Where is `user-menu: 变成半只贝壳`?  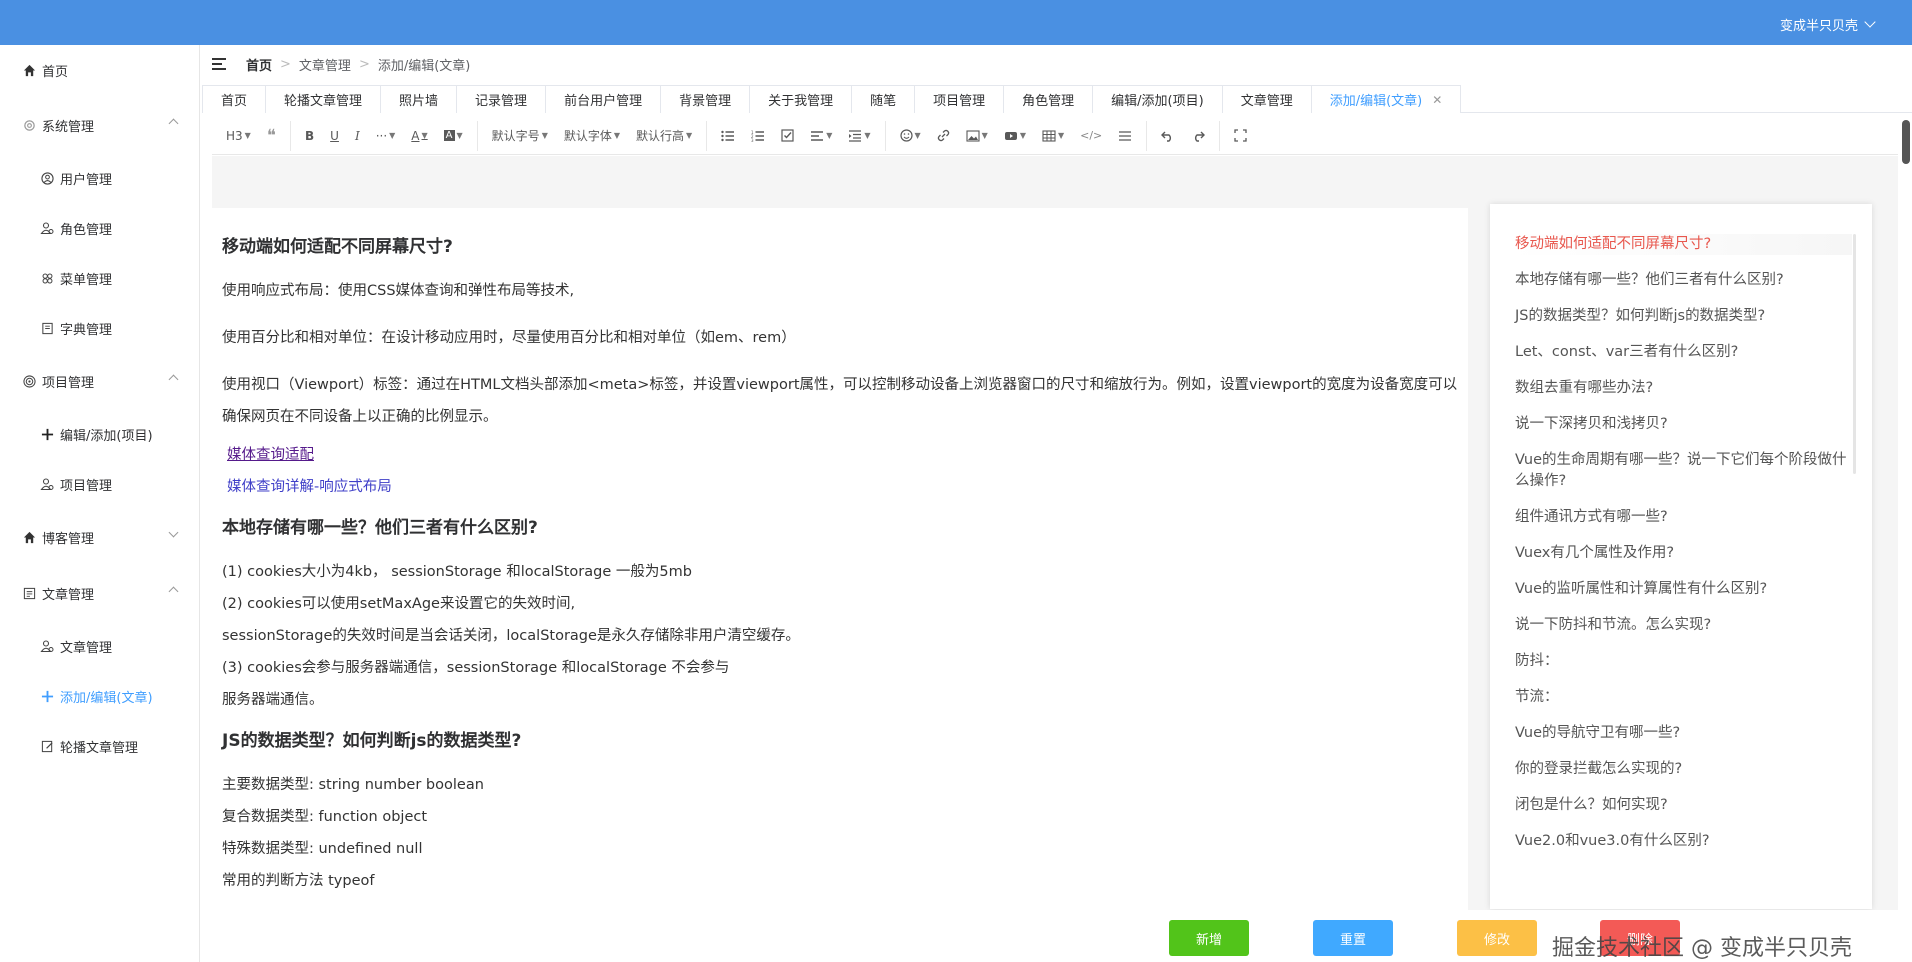
user-menu: 变成半只贝壳 is located at coordinates (1828, 24).